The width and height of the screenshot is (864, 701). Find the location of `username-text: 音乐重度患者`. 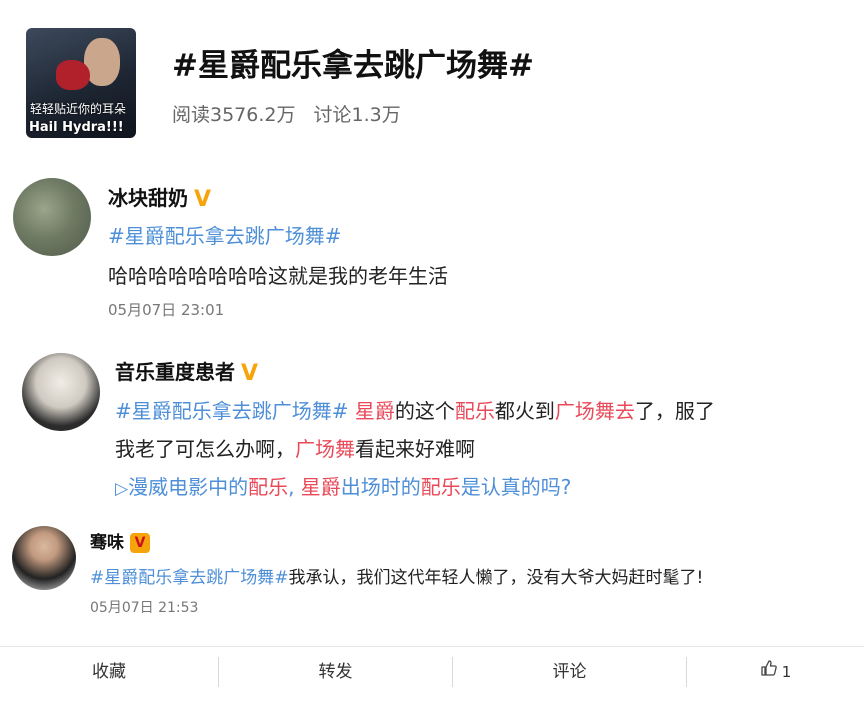

username-text: 音乐重度患者 is located at coordinates (175, 372).